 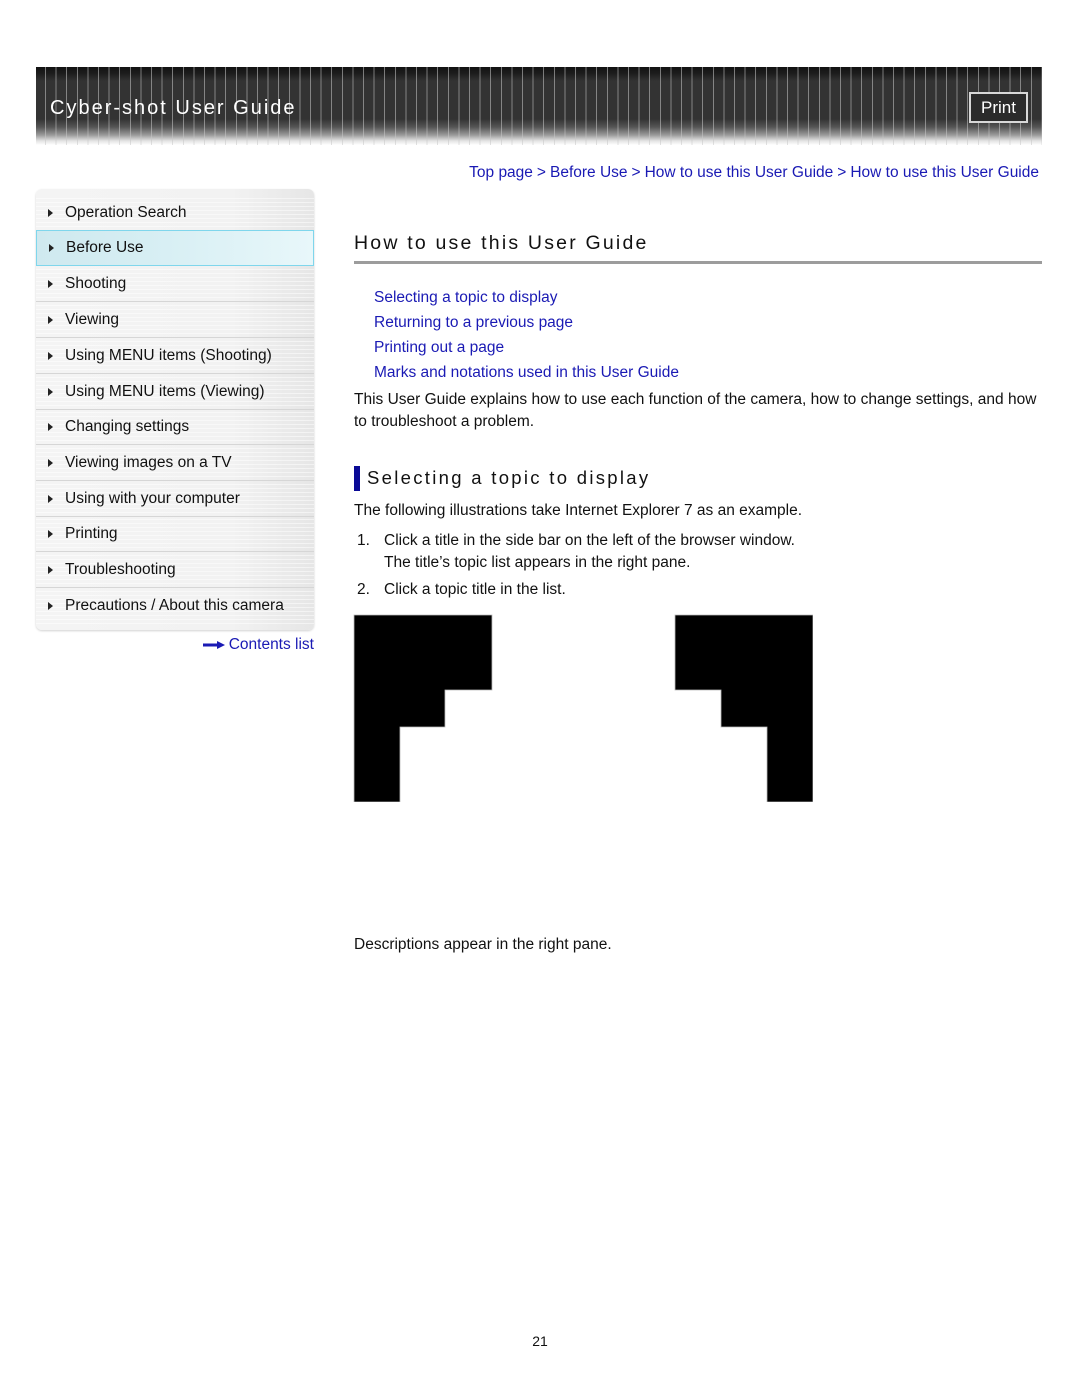 I want to click on sidebar-item-label: Before Use, so click(x=105, y=247).